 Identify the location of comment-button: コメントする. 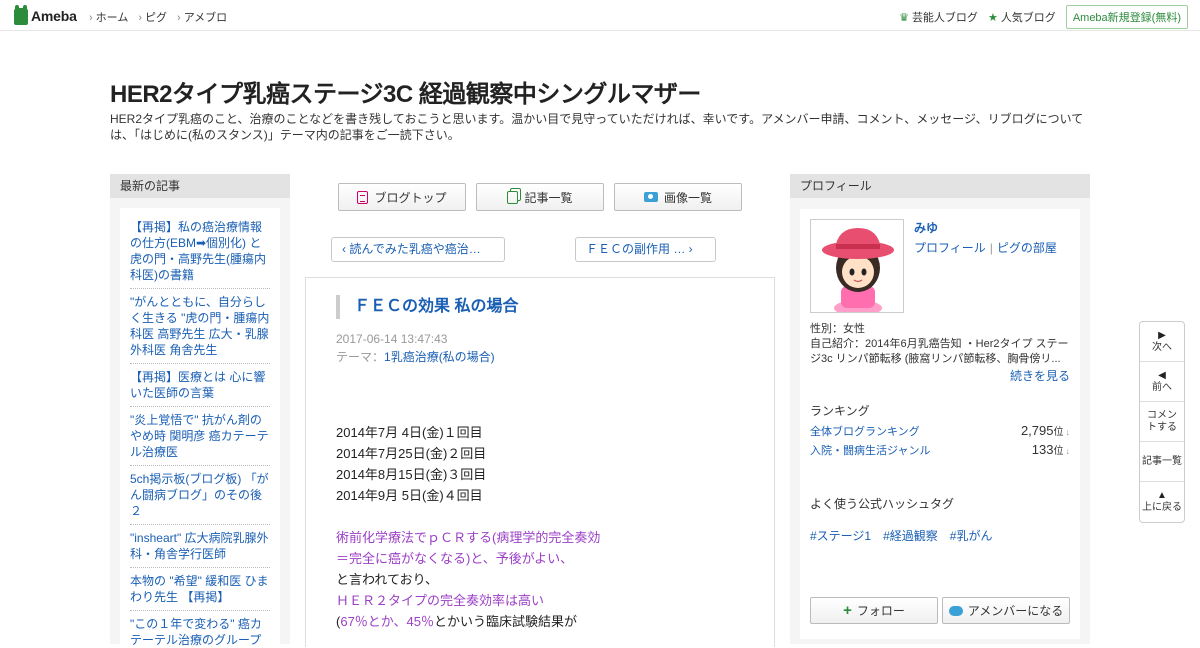
(1162, 422).